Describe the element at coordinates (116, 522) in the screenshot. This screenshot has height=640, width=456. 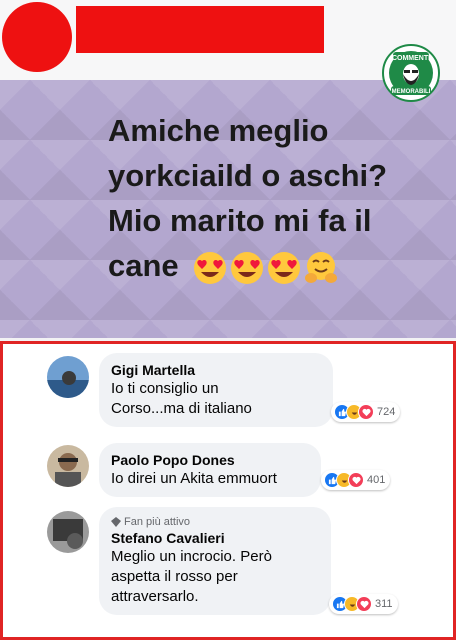
I see `diamond-icon` at that location.